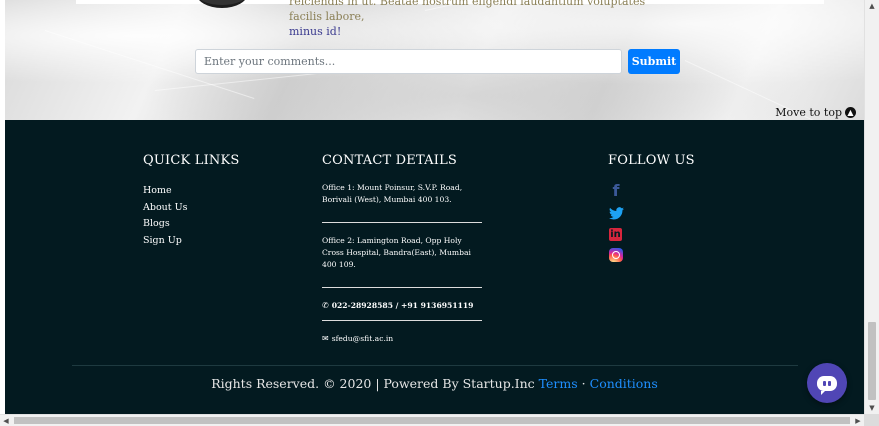  What do you see at coordinates (651, 160) in the screenshot?
I see `follow-us-title: FOLLOW US` at bounding box center [651, 160].